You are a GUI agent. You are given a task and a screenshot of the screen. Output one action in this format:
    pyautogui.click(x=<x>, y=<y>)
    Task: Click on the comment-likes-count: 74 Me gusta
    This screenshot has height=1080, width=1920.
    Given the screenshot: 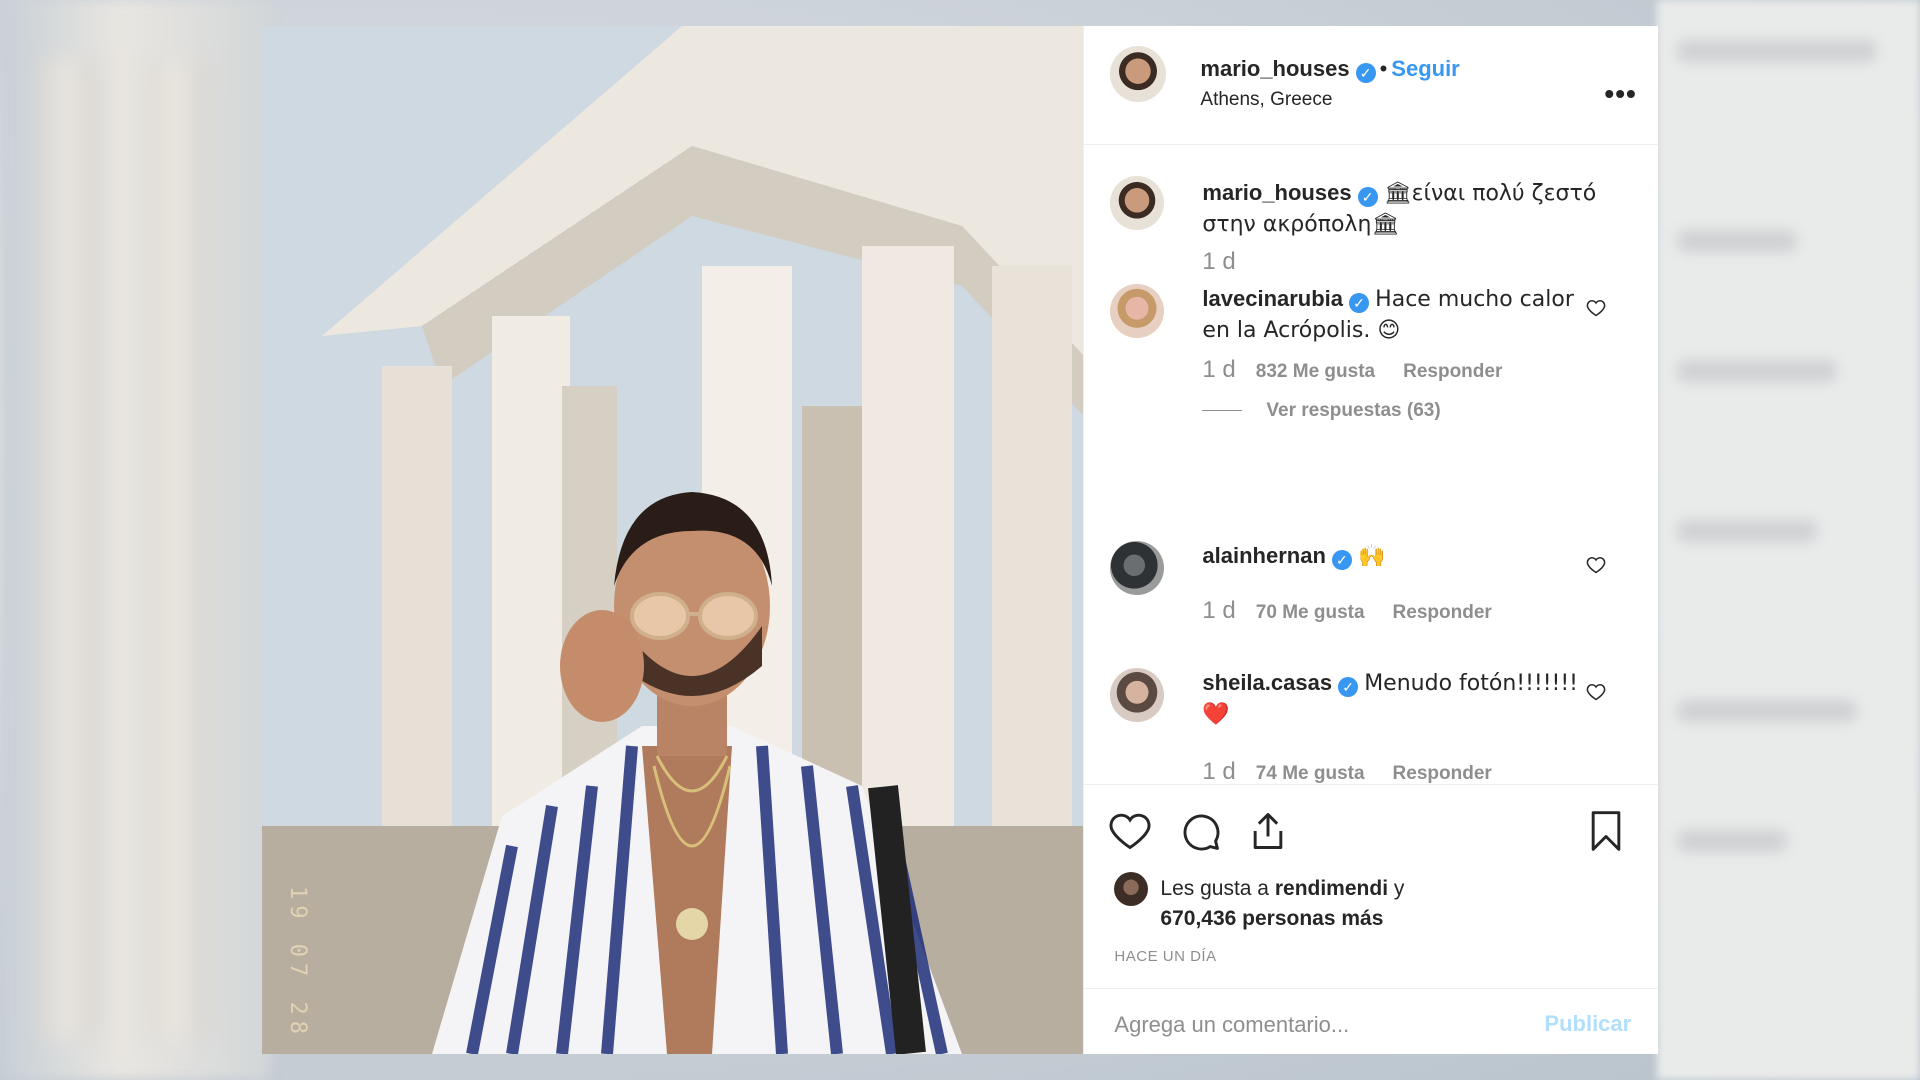 What is the action you would take?
    pyautogui.click(x=1310, y=773)
    